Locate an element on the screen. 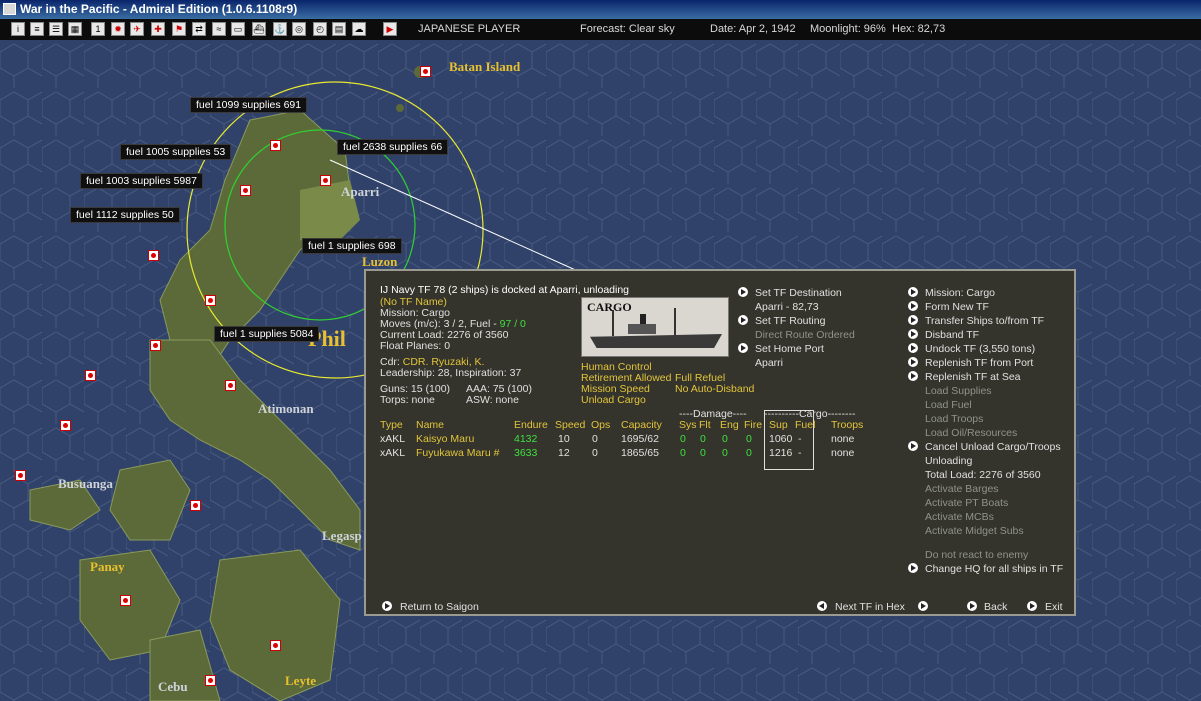 The image size is (1201, 701). play-icon: ▶ is located at coordinates (390, 29).